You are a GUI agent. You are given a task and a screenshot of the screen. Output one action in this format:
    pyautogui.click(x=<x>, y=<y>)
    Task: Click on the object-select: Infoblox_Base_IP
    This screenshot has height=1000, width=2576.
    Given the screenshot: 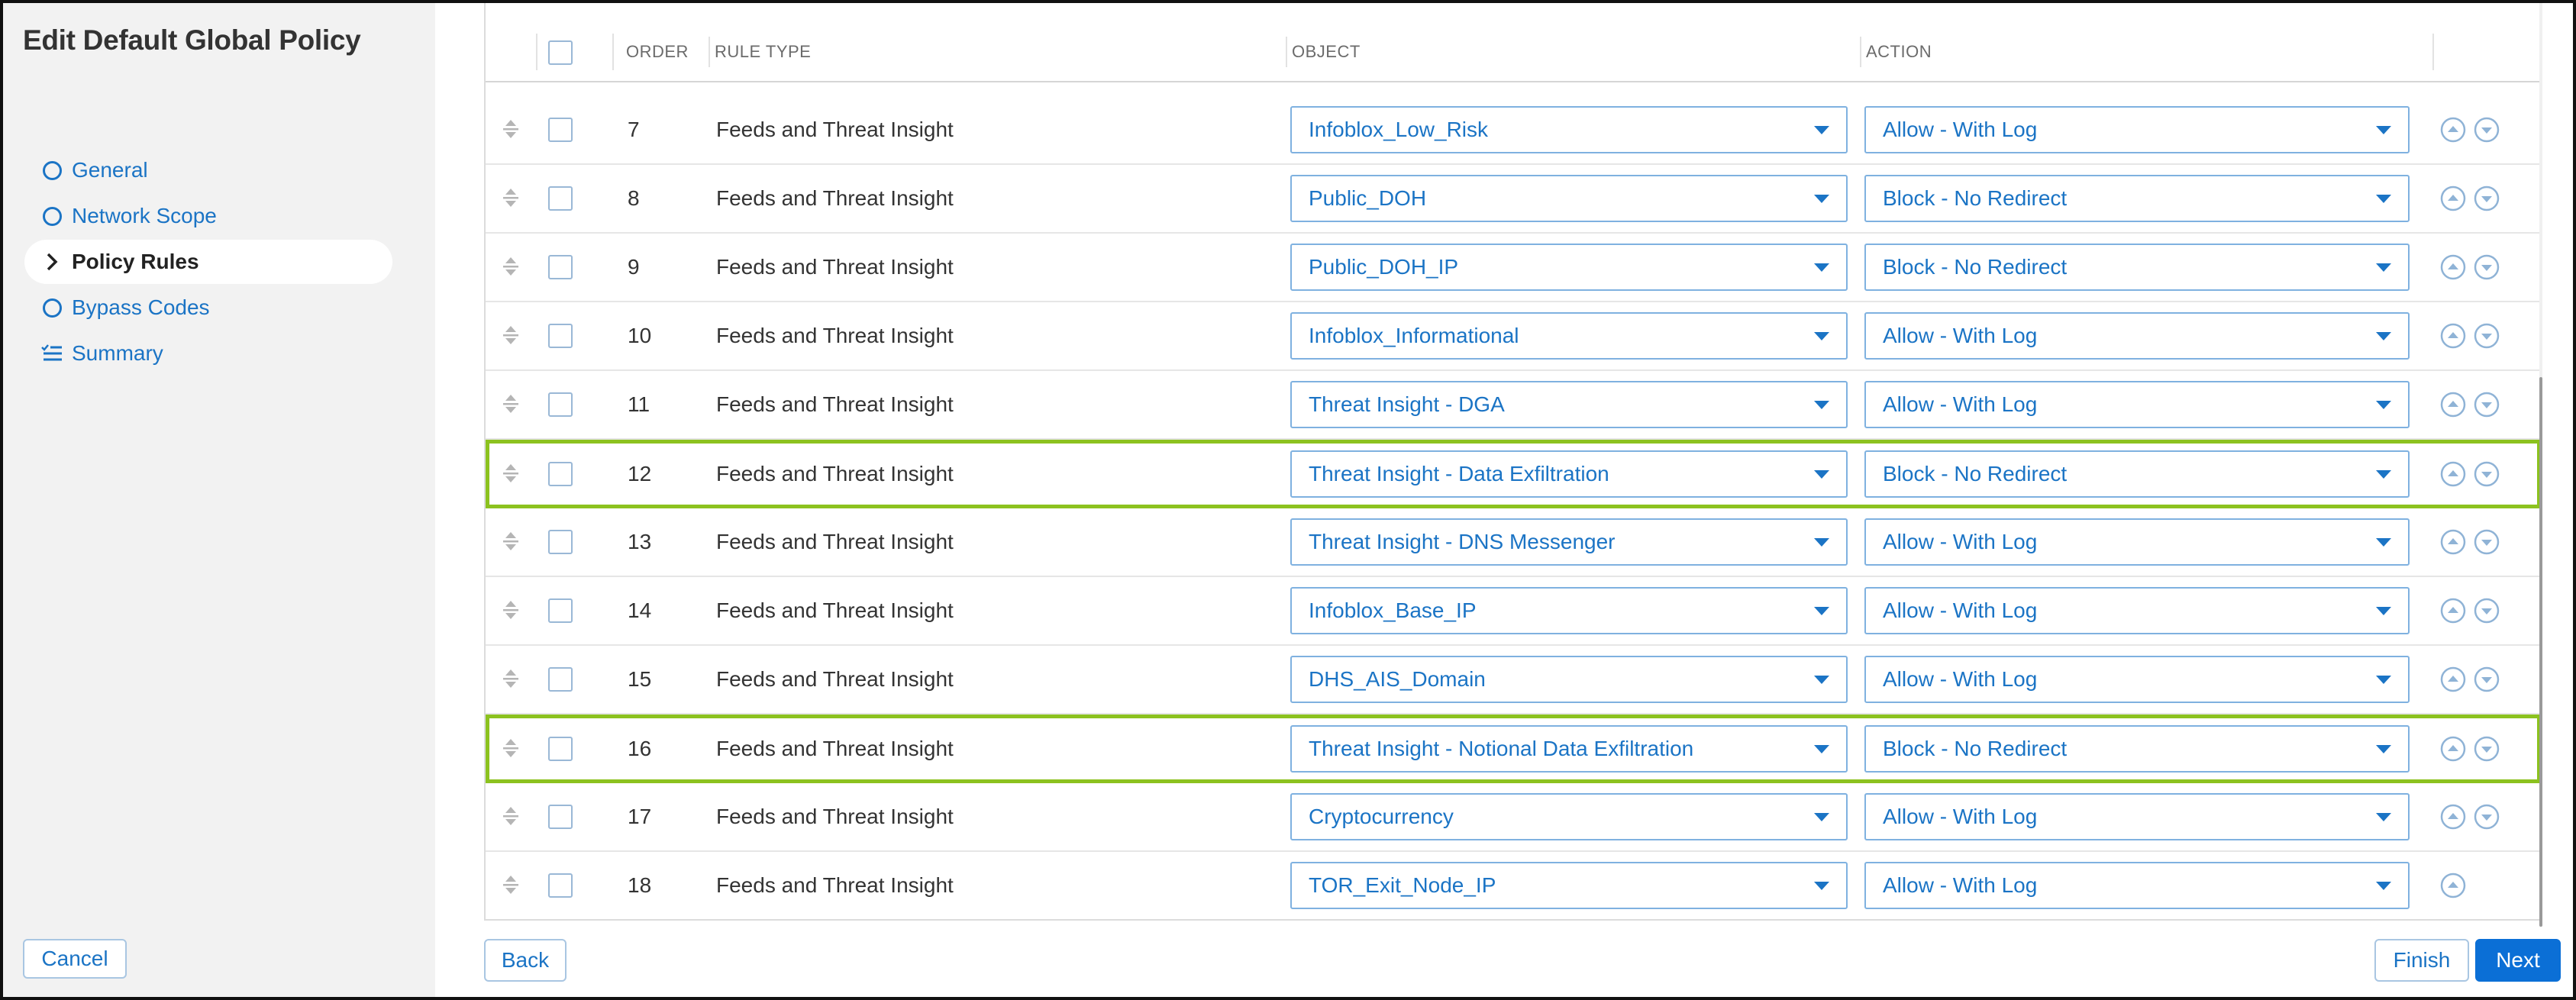 What is the action you would take?
    pyautogui.click(x=1569, y=610)
    